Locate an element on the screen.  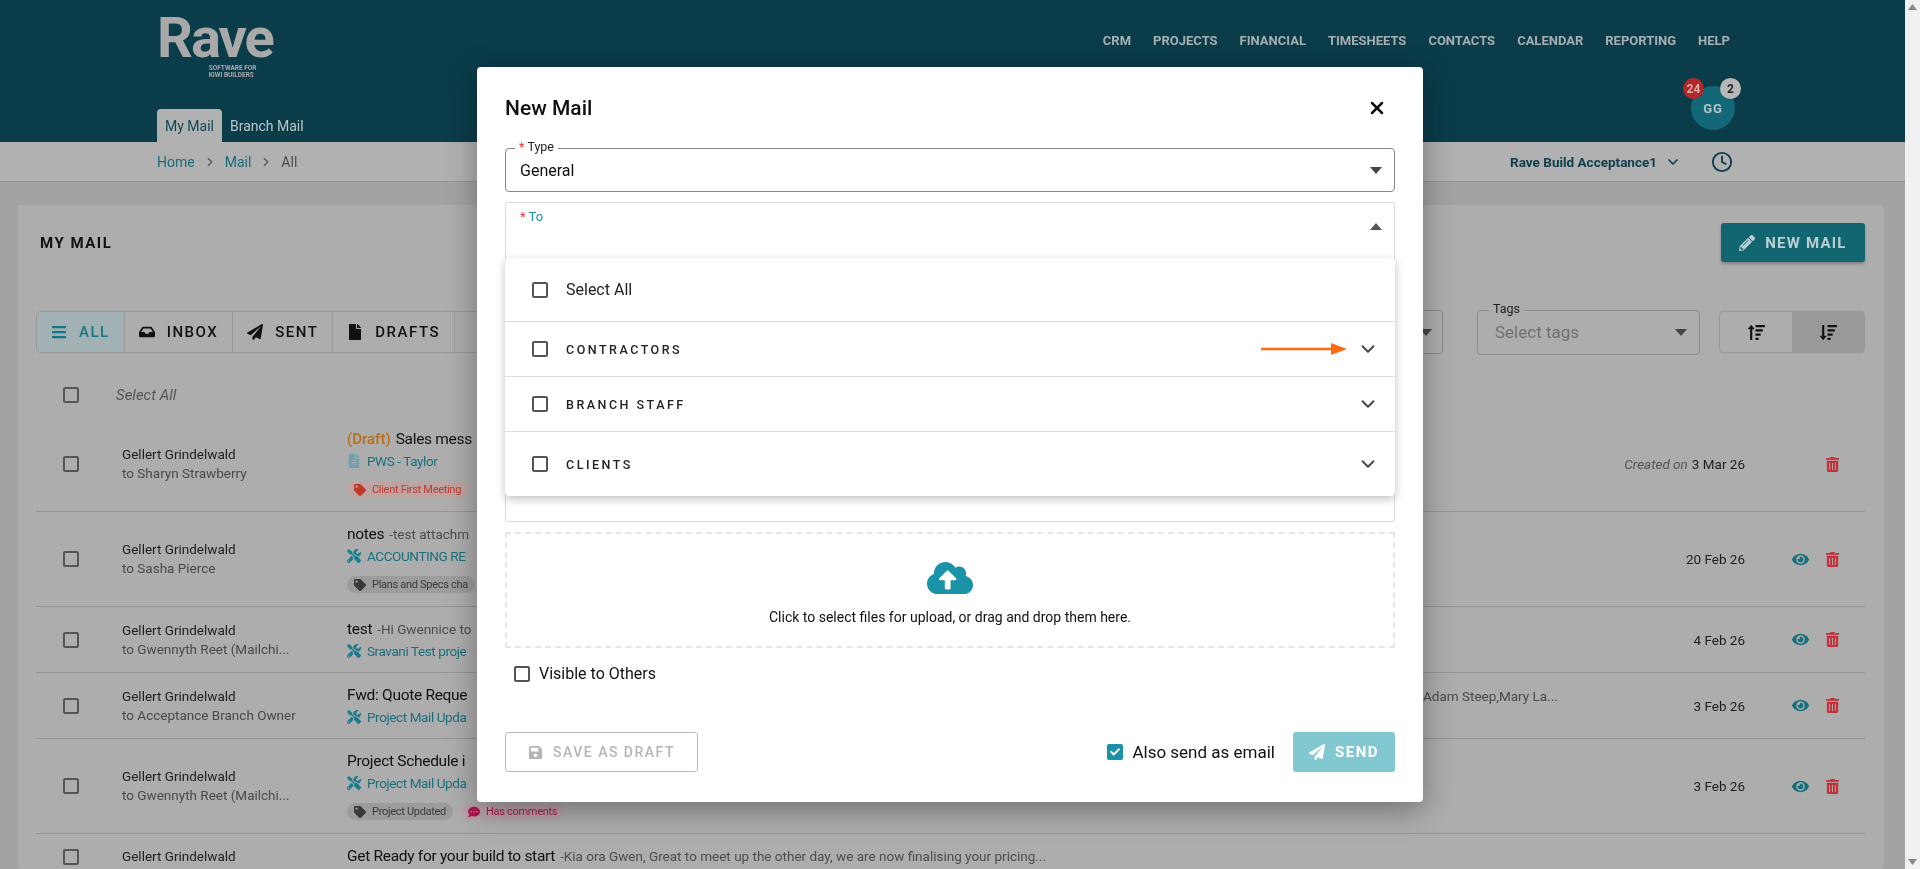
page-title: MY MAIL is located at coordinates (76, 242).